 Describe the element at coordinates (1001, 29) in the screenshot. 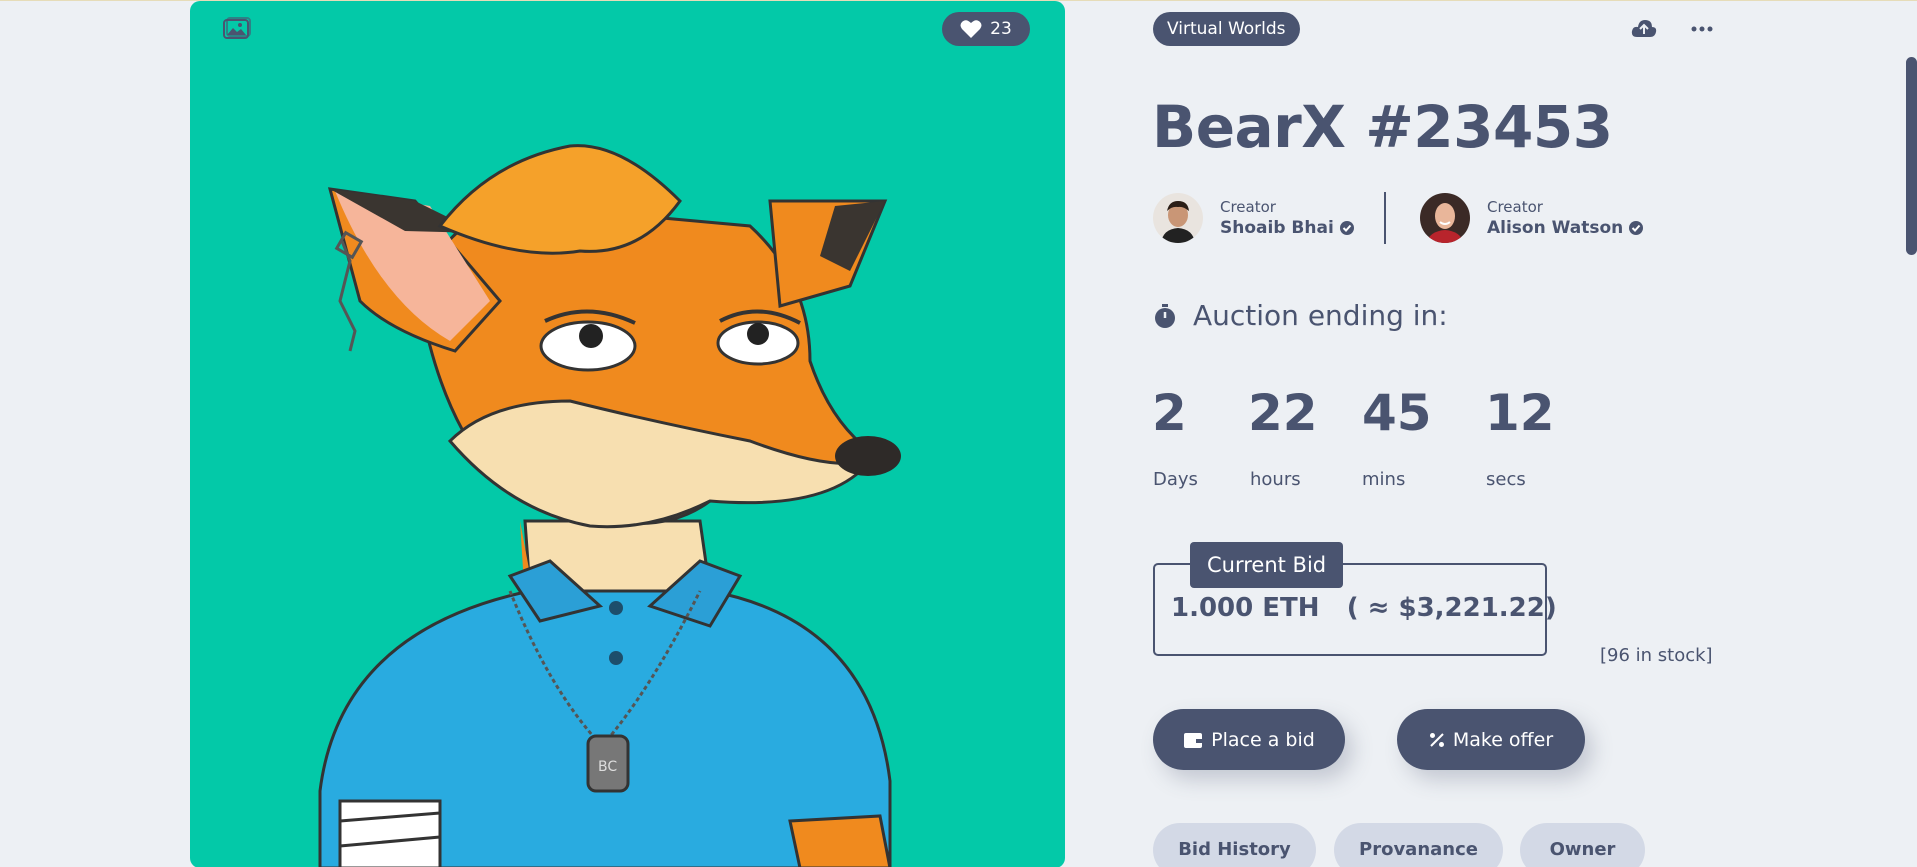

I see `like-count: 23` at that location.